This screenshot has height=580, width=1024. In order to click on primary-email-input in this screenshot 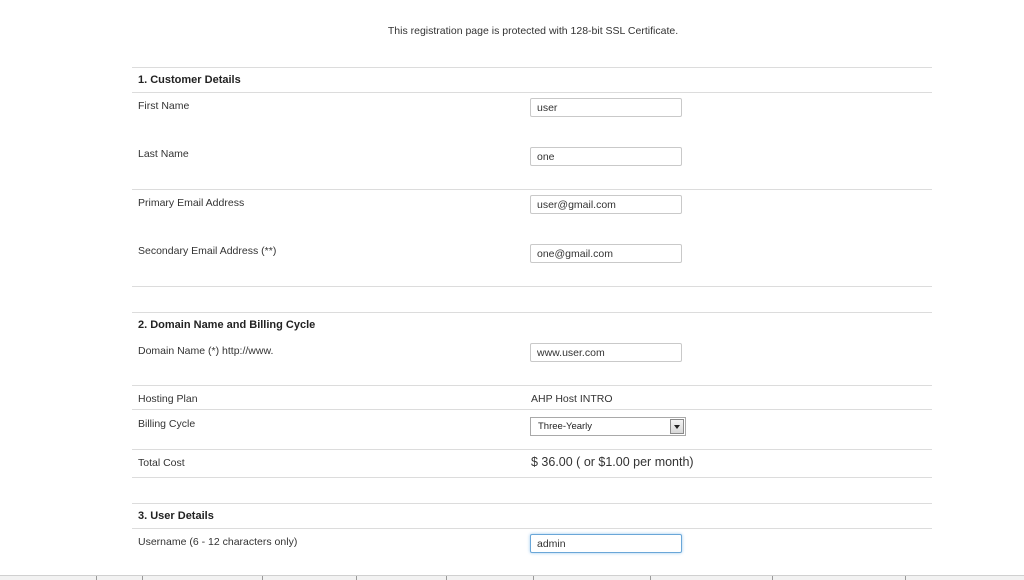, I will do `click(606, 204)`.